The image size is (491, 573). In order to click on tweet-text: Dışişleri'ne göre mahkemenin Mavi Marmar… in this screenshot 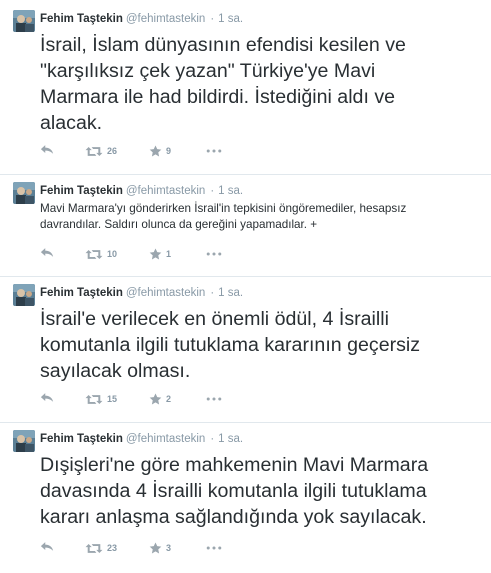, I will do `click(234, 491)`.